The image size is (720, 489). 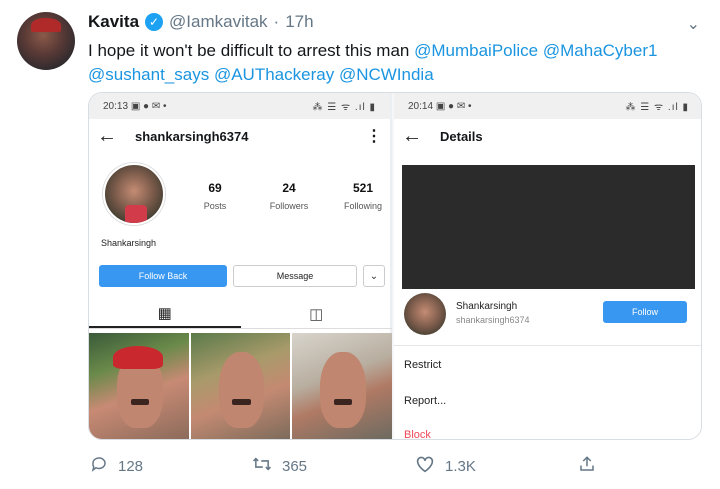 What do you see at coordinates (547, 106) in the screenshot?
I see `status-bar: 20:14 ▣ ● ✉ • ⁂ ☰ ᯤ .ıl ▮` at bounding box center [547, 106].